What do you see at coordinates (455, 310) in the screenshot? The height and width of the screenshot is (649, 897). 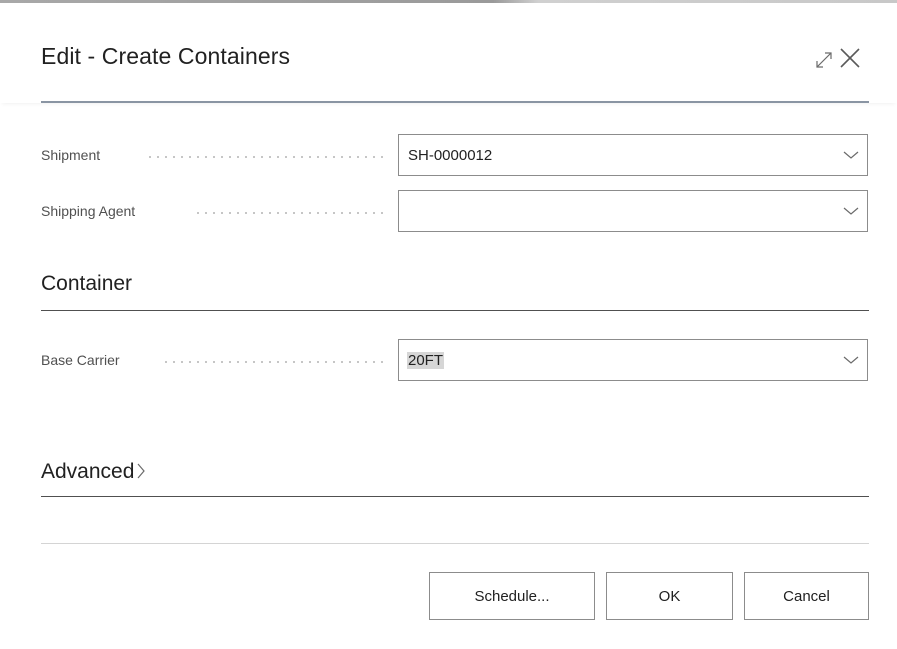 I see `container-section-divider` at bounding box center [455, 310].